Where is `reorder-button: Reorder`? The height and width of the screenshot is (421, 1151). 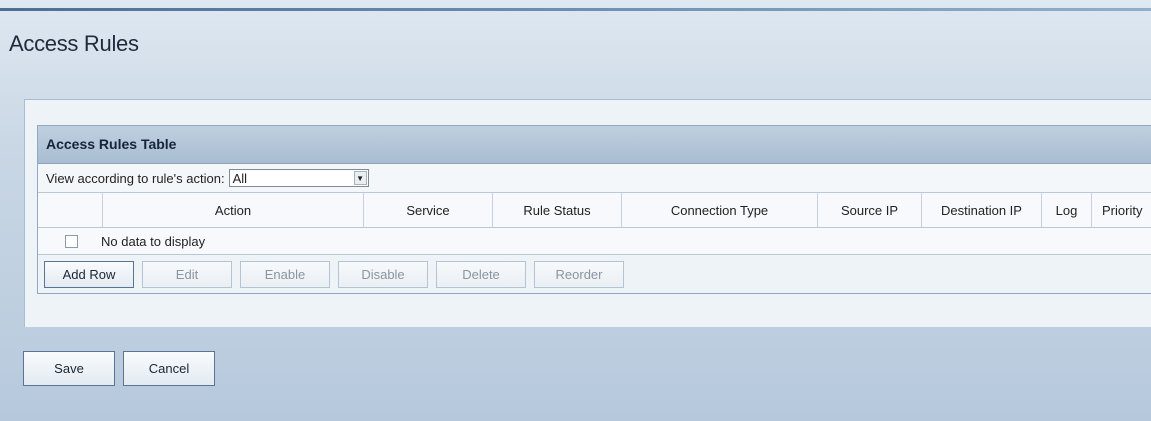
reorder-button: Reorder is located at coordinates (579, 274).